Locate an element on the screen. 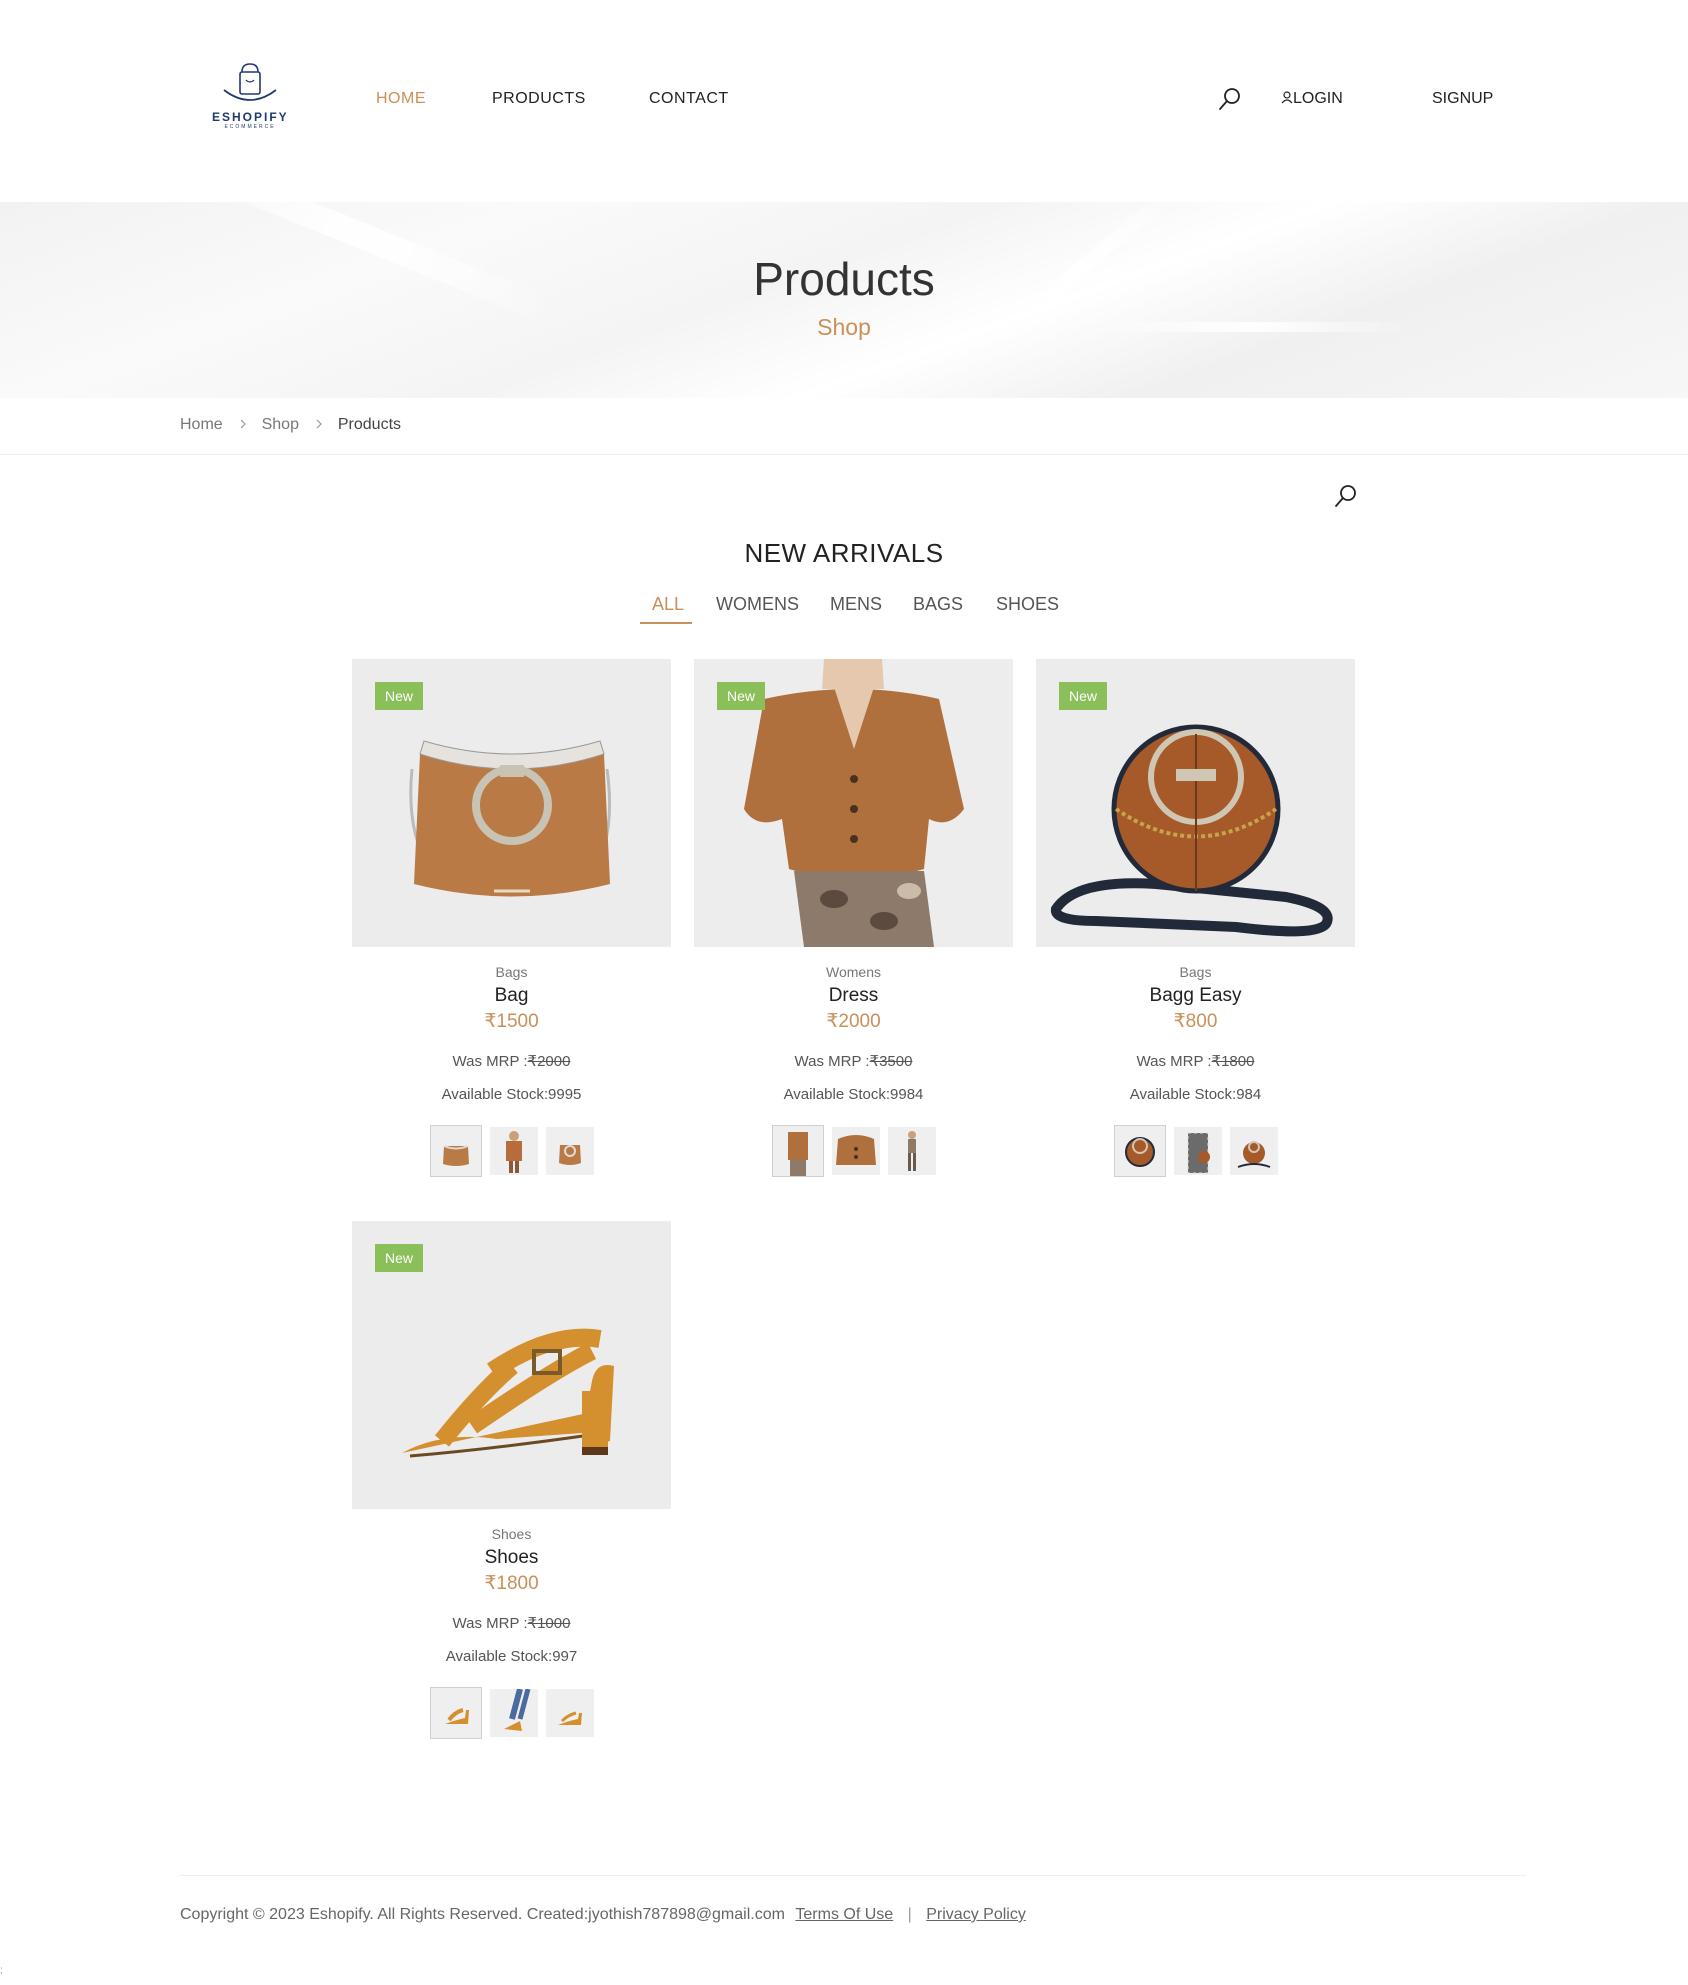 The image size is (1688, 1985). stock-count: Available Stock:997 is located at coordinates (511, 1656).